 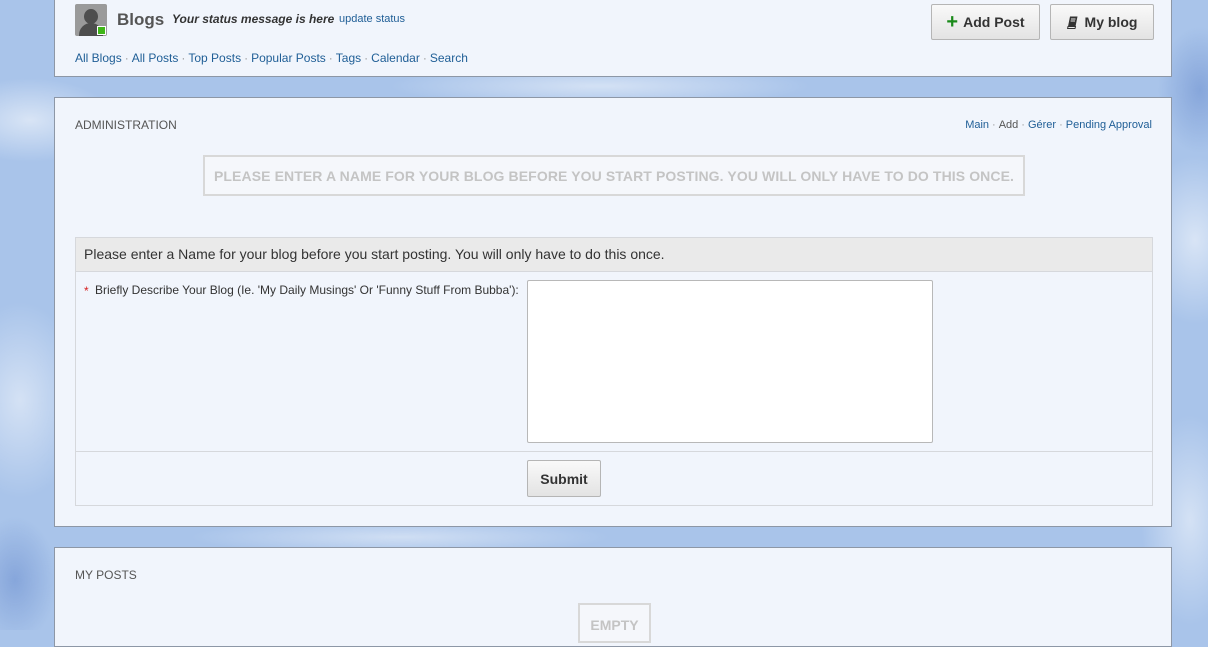 What do you see at coordinates (564, 478) in the screenshot?
I see `submit-button: Submit` at bounding box center [564, 478].